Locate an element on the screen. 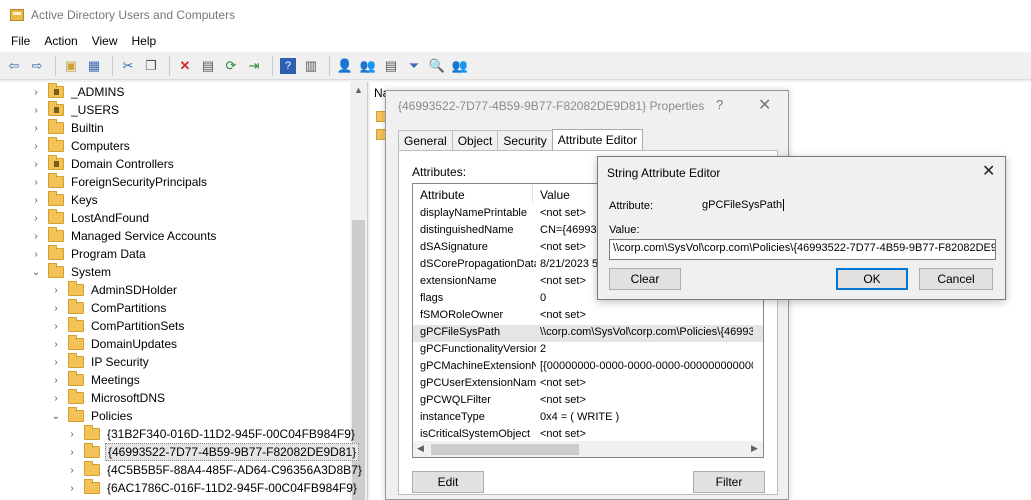 The height and width of the screenshot is (500, 1031). clear-button: Clear is located at coordinates (645, 279).